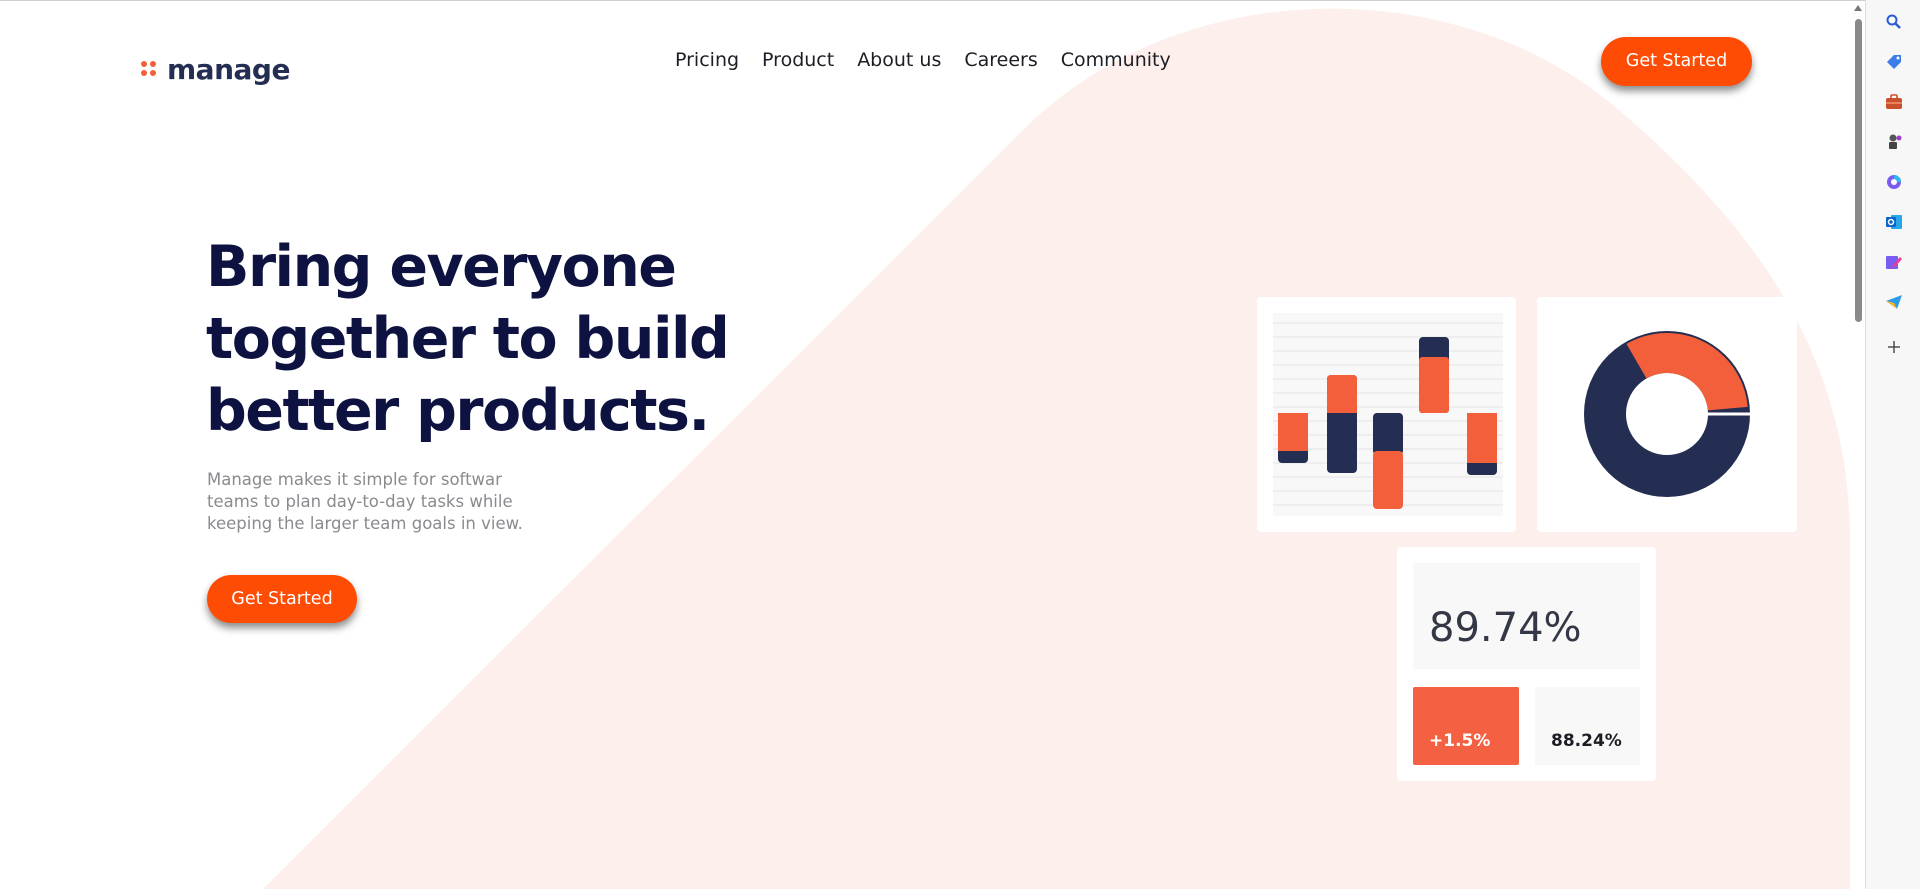 This screenshot has width=1920, height=889. What do you see at coordinates (1892, 444) in the screenshot?
I see `browser-sidebar` at bounding box center [1892, 444].